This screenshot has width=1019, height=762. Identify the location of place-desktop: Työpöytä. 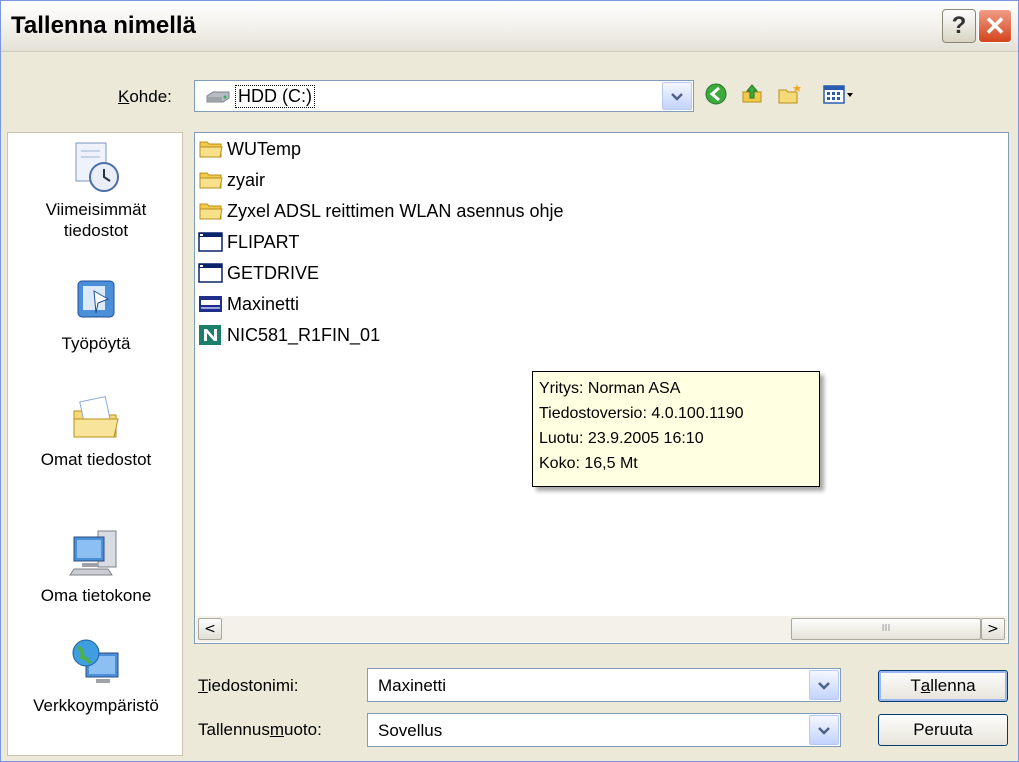
(96, 313).